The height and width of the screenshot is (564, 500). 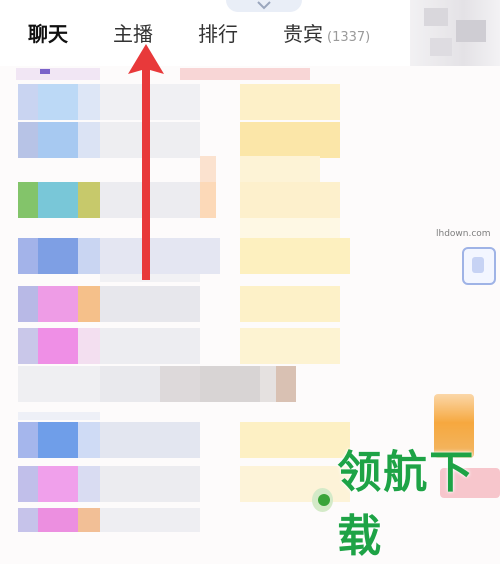 What do you see at coordinates (479, 266) in the screenshot?
I see `side-badge-icon` at bounding box center [479, 266].